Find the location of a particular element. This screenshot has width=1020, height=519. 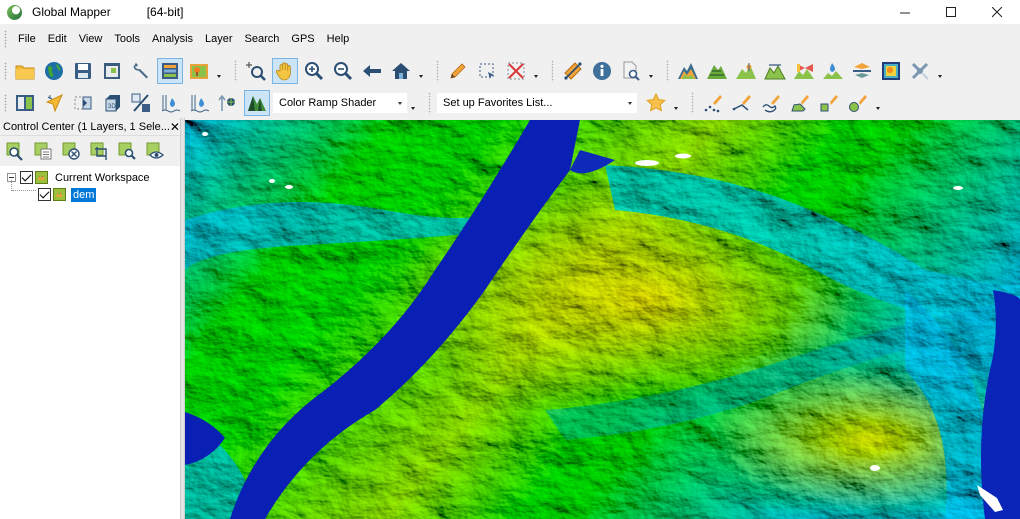

create-line-button is located at coordinates (742, 103).